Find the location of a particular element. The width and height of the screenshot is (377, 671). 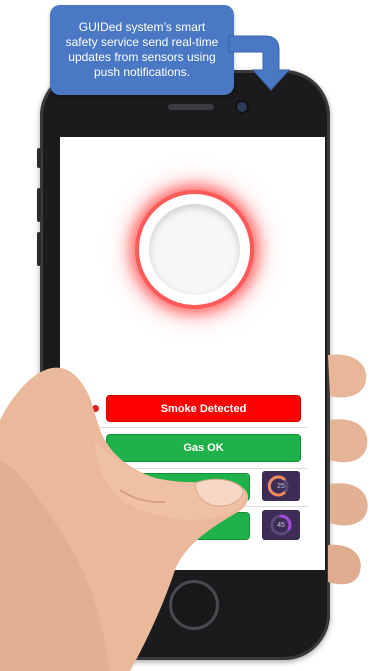

arrow-down-icon is located at coordinates (259, 63).